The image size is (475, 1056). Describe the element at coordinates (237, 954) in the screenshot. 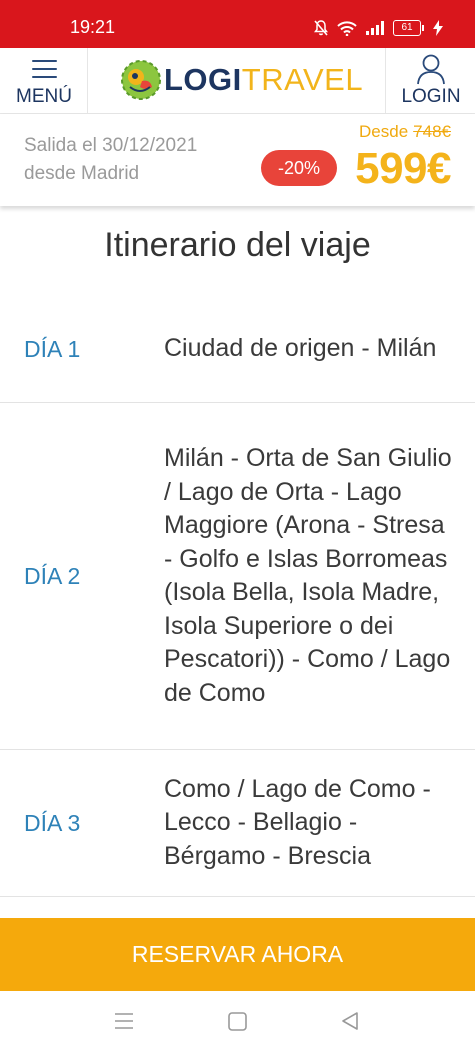

I see `reserve-now-button: RESERVAR AHORA` at that location.